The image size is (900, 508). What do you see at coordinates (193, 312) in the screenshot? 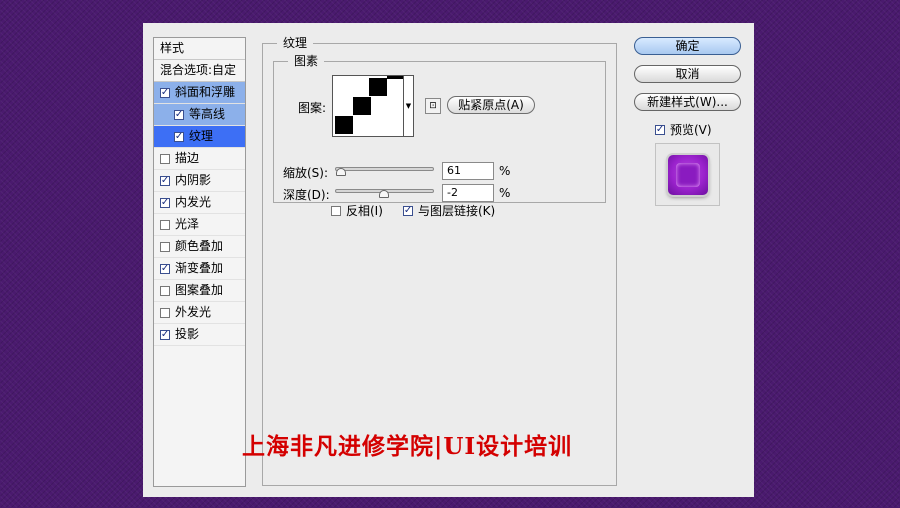
I see `style-item-label: 外发光` at bounding box center [193, 312].